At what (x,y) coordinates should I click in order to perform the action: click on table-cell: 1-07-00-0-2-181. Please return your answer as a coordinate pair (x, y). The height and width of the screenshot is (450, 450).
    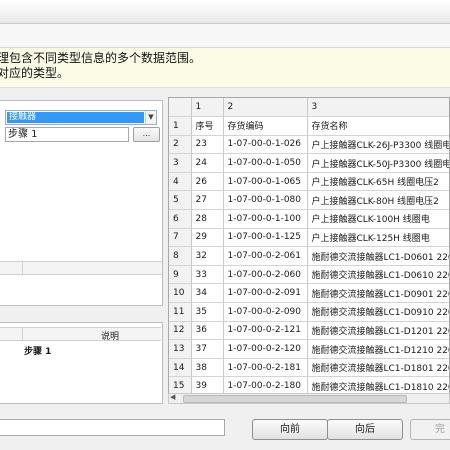
    Looking at the image, I should click on (265, 368).